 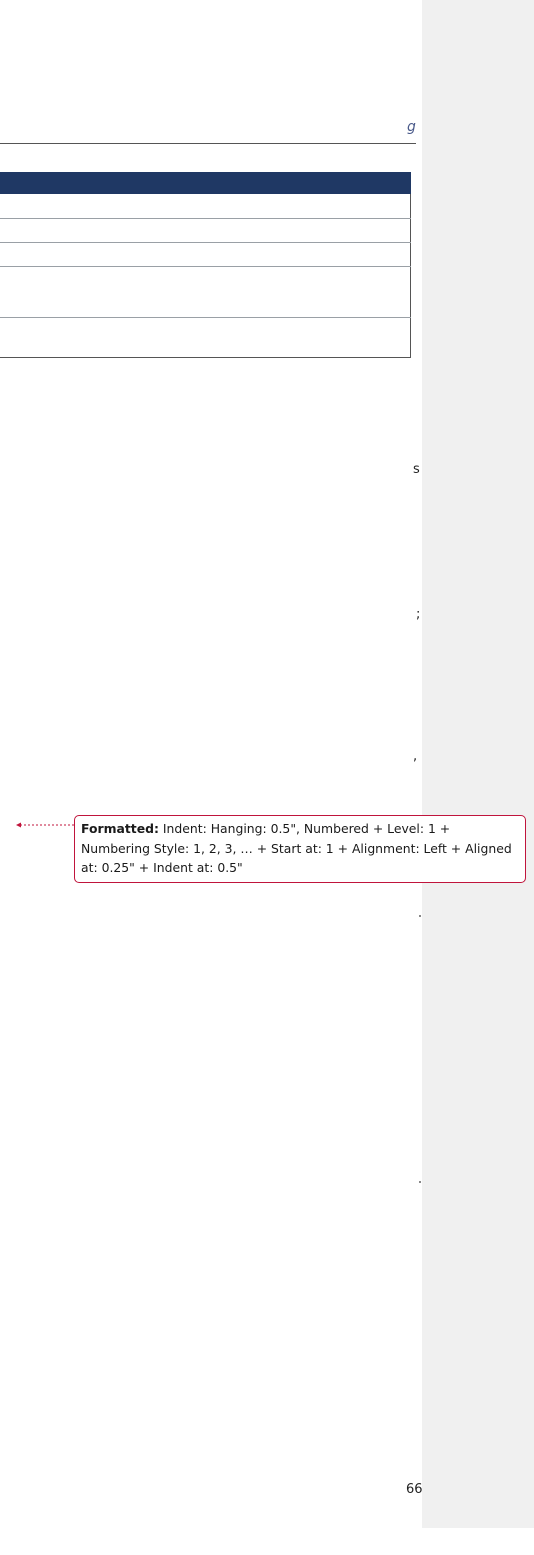 I want to click on table-header-row, so click(x=205, y=183).